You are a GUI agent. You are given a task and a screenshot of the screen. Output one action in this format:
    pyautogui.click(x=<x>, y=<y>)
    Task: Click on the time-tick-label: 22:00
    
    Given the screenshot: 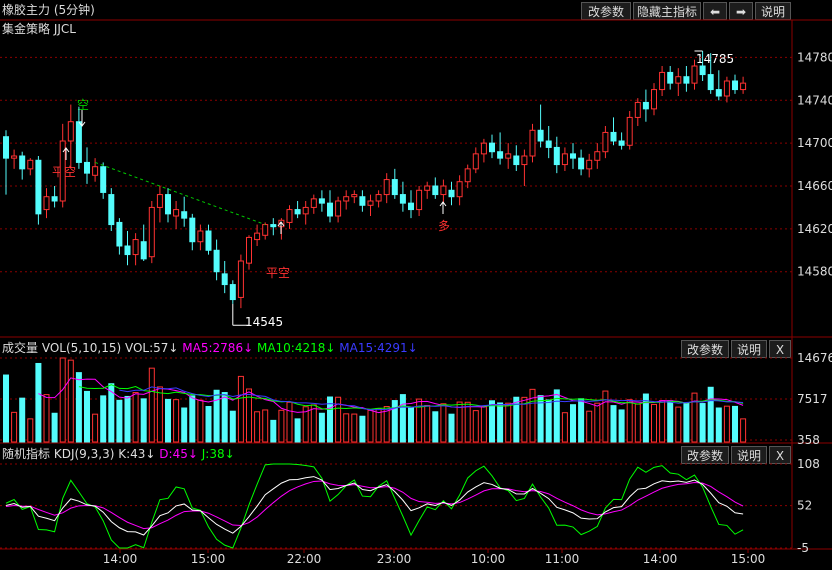 What is the action you would take?
    pyautogui.click(x=304, y=559)
    